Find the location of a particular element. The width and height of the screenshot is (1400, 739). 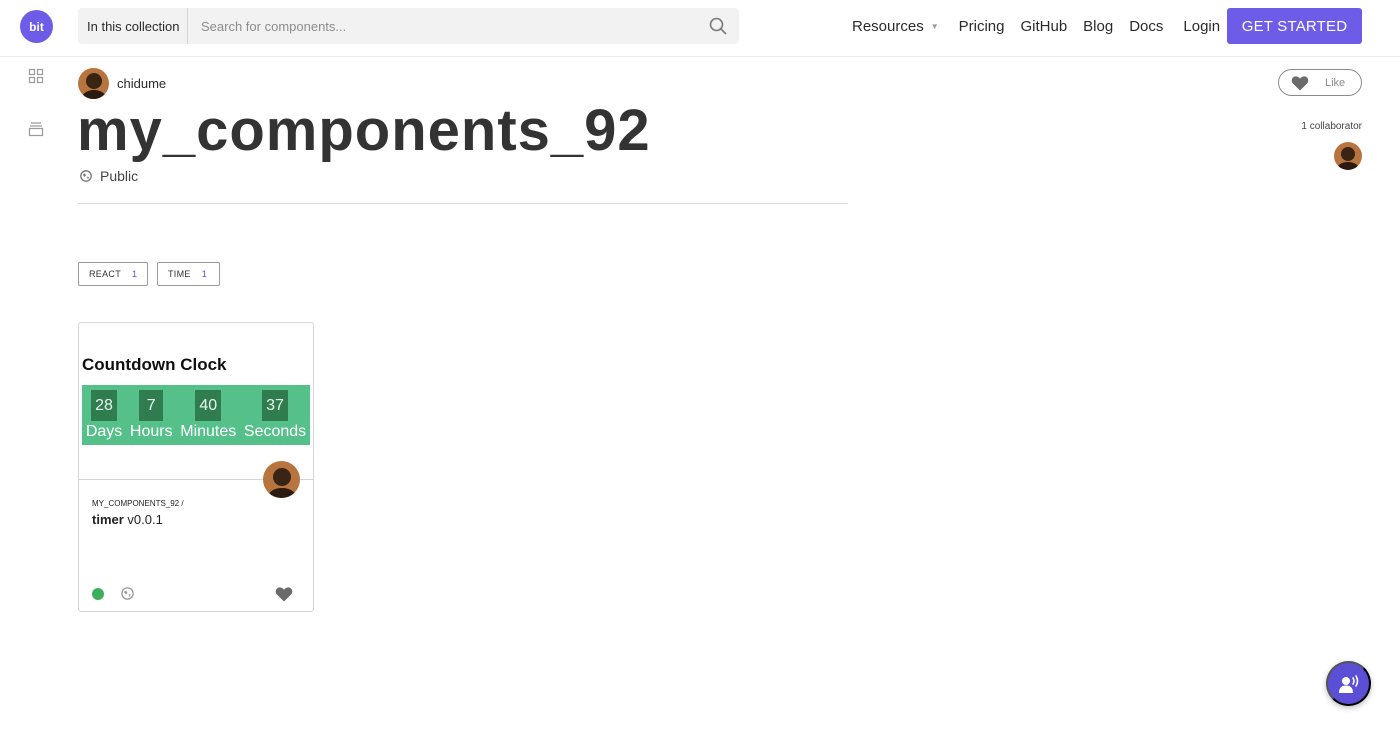

clock-days: 28 Days is located at coordinates (104, 415).